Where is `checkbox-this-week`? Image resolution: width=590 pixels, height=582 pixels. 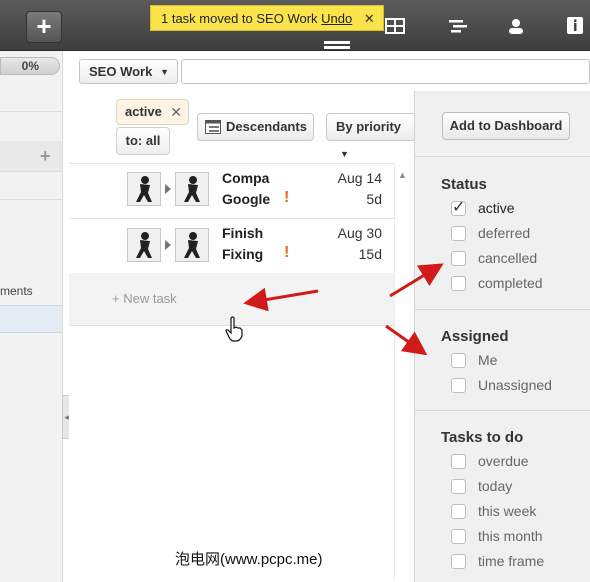
checkbox-this-week is located at coordinates (458, 511).